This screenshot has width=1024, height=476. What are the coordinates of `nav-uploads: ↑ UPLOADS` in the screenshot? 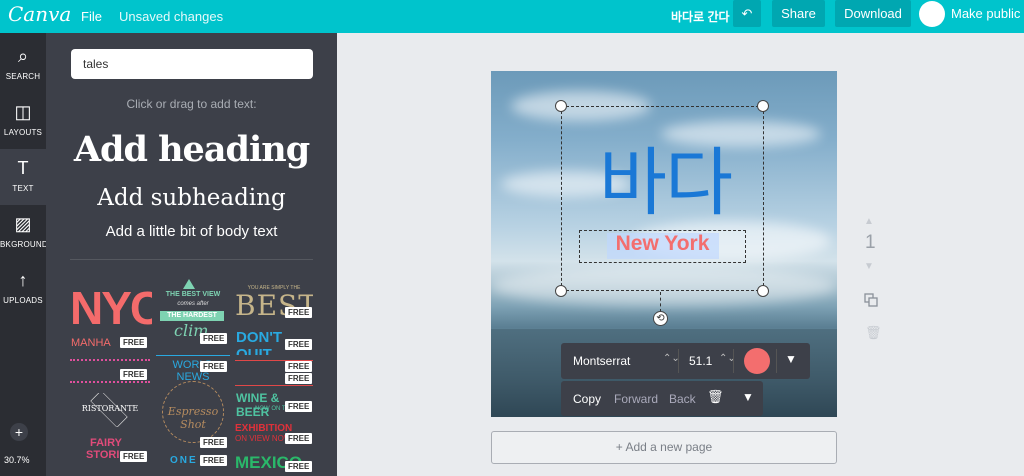 It's located at (23, 289).